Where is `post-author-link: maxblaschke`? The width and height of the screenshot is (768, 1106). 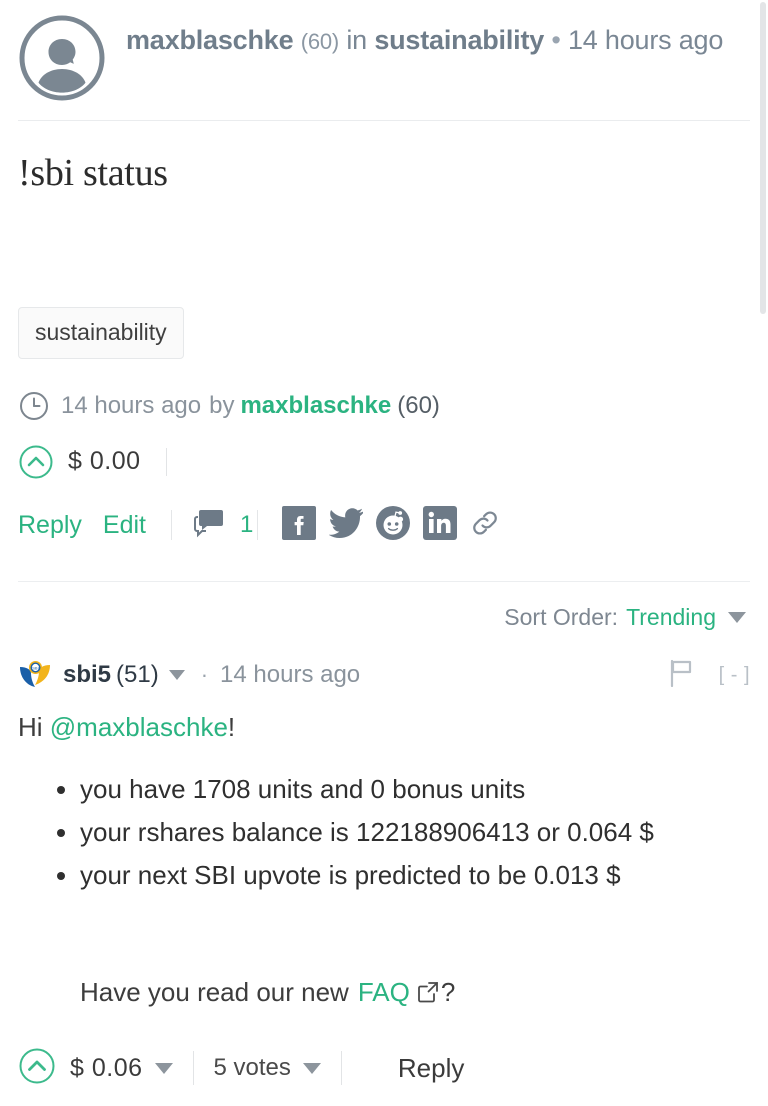 post-author-link: maxblaschke is located at coordinates (210, 40).